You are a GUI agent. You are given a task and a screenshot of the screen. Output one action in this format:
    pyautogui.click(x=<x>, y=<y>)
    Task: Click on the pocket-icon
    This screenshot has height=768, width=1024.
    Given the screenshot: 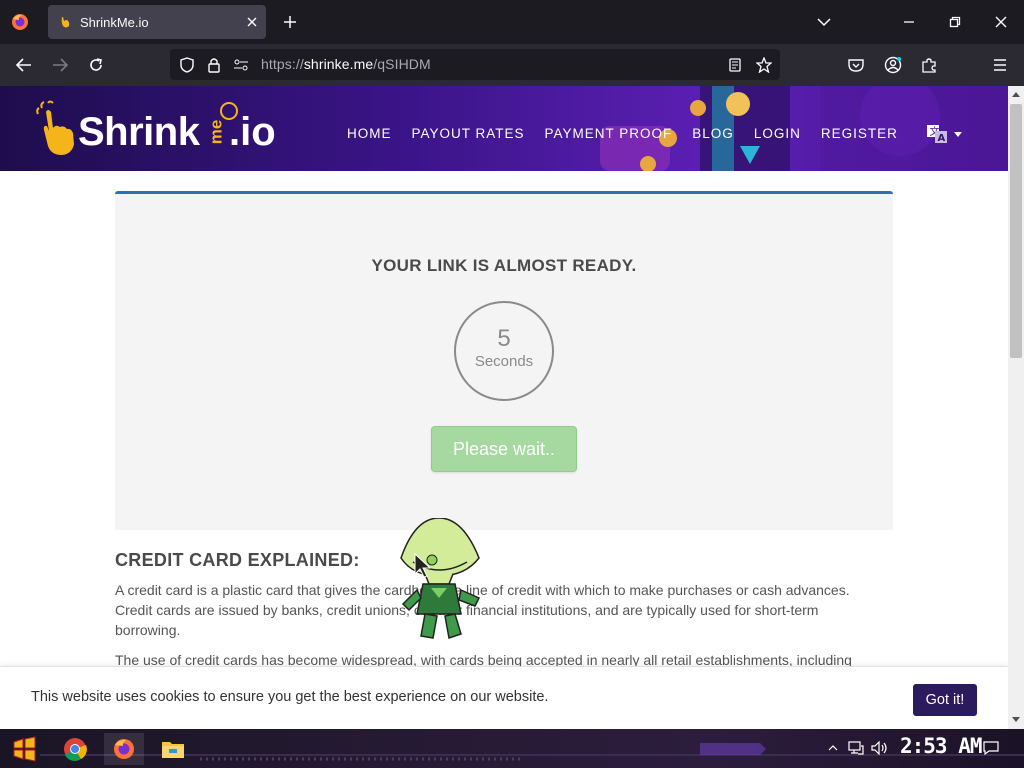 What is the action you would take?
    pyautogui.click(x=856, y=65)
    